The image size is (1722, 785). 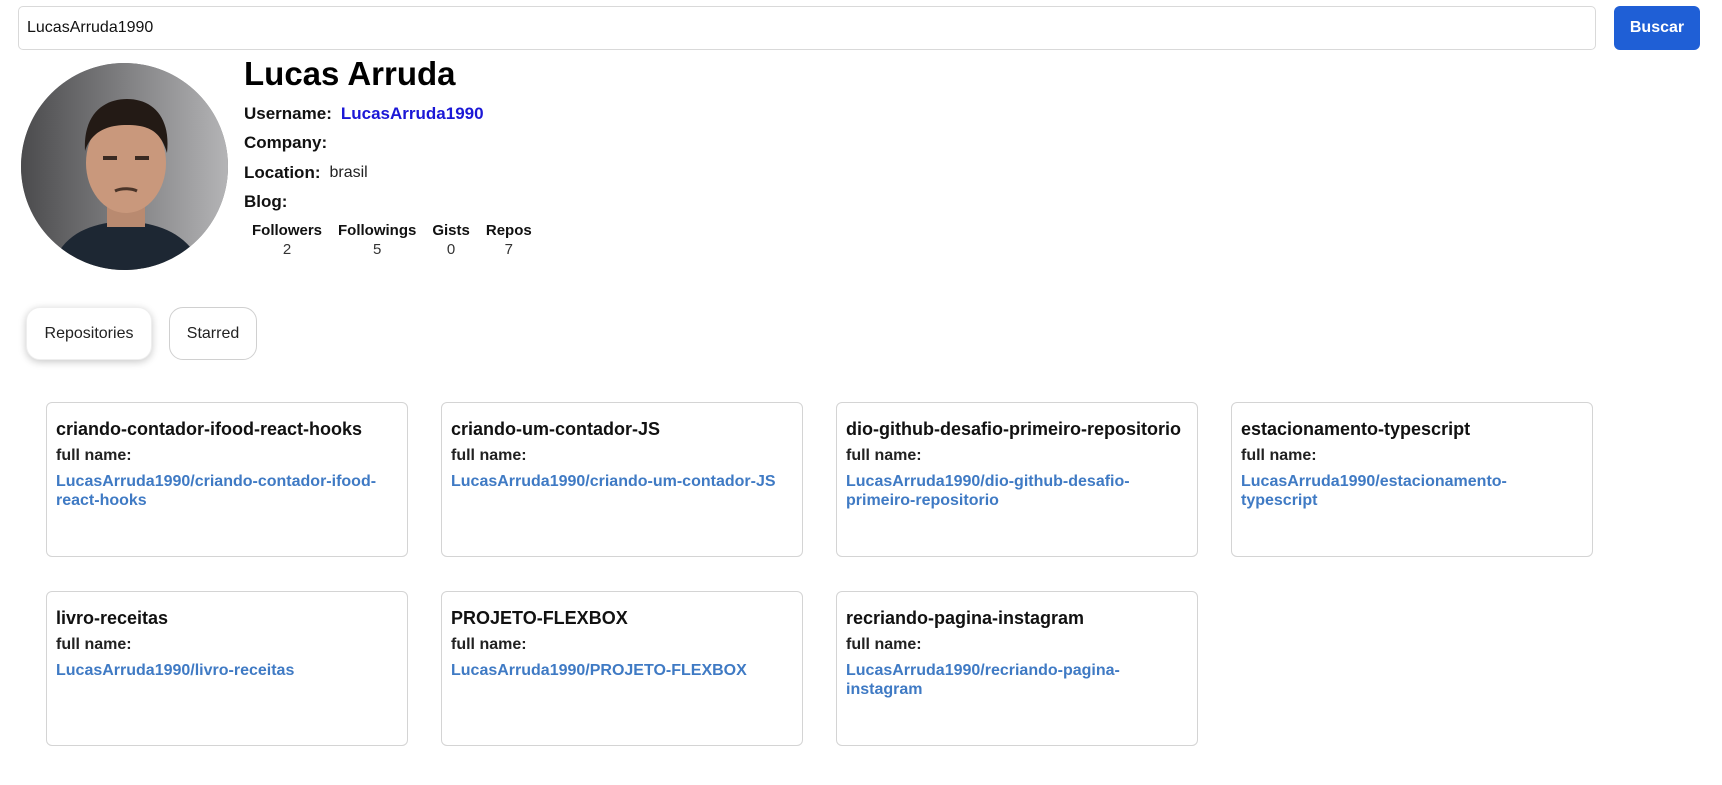 What do you see at coordinates (377, 249) in the screenshot?
I see `stat-value: 5` at bounding box center [377, 249].